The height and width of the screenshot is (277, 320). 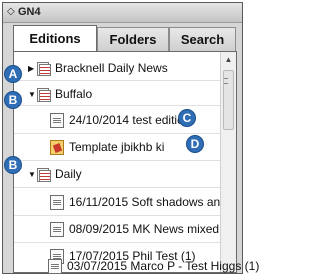 I want to click on tree-item-label: Template jbikhb ki, so click(x=117, y=147).